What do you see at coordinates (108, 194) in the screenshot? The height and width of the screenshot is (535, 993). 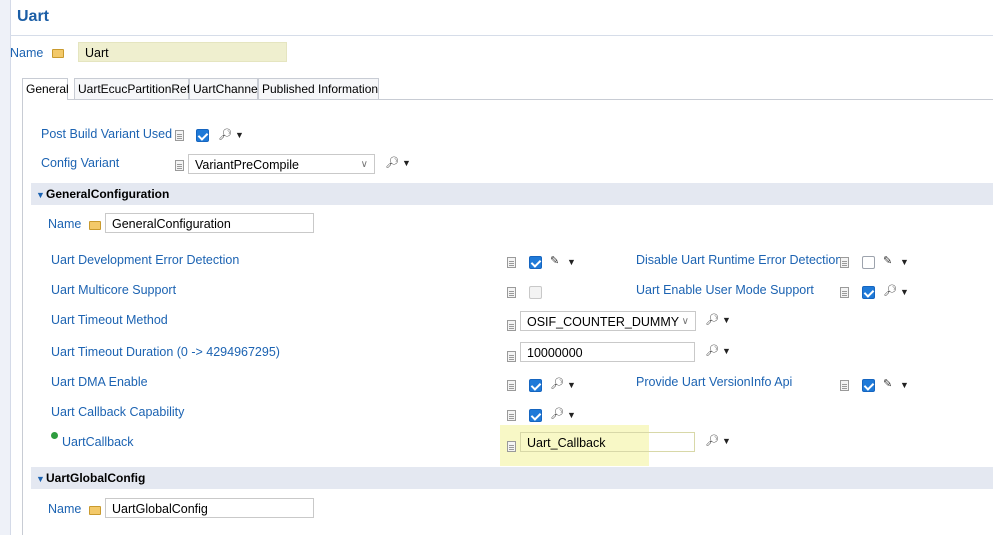 I see `section-title: GeneralConfiguration` at bounding box center [108, 194].